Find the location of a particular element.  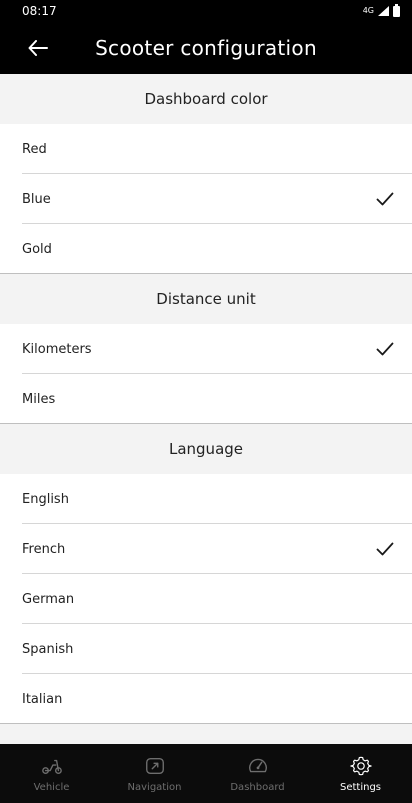

option-spanish: Spanish is located at coordinates (206, 649).